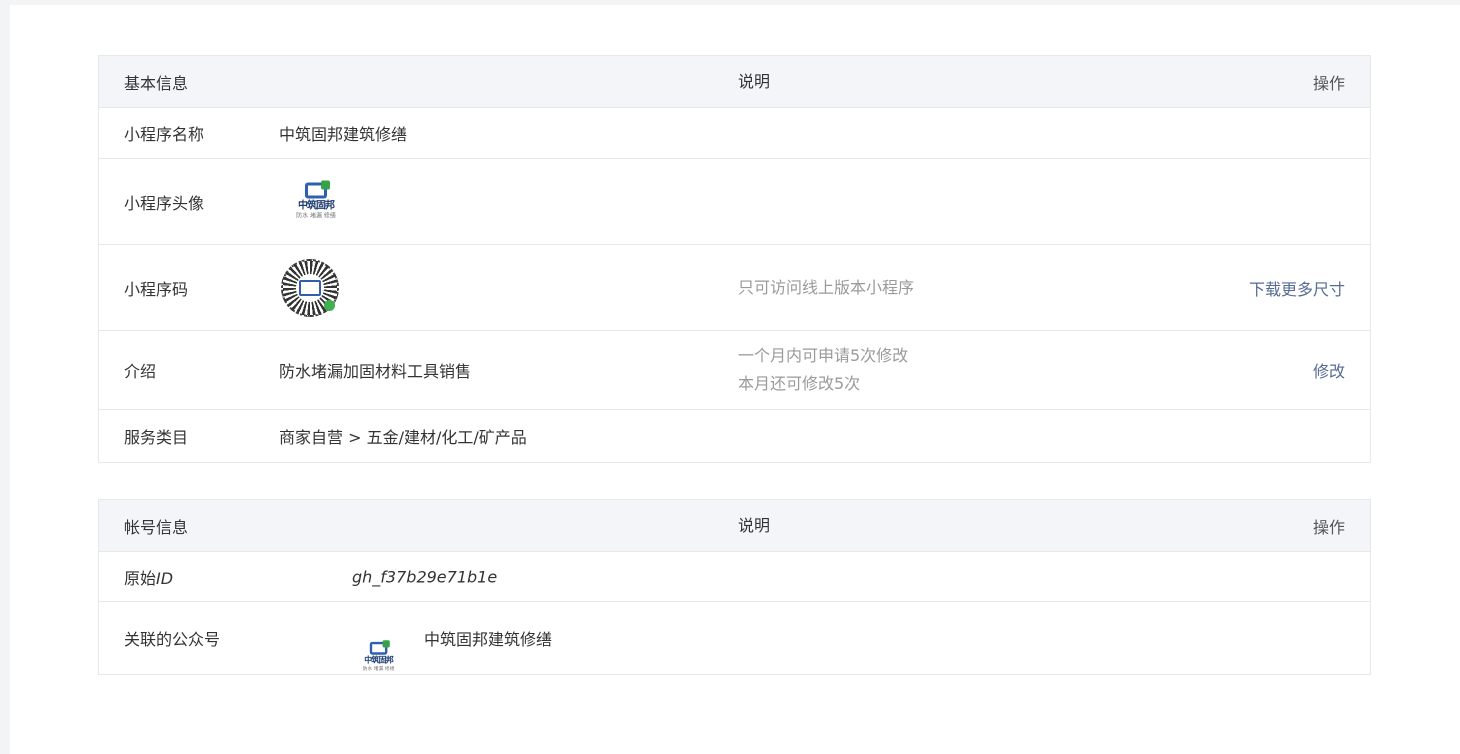 This screenshot has height=754, width=1460. I want to click on avatar-image: 中筑固邦 防水 堵漏 修缮, so click(316, 200).